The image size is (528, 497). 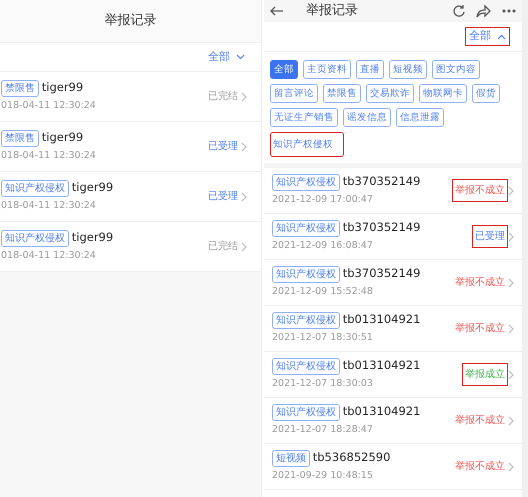 What do you see at coordinates (484, 11) in the screenshot?
I see `share-icon` at bounding box center [484, 11].